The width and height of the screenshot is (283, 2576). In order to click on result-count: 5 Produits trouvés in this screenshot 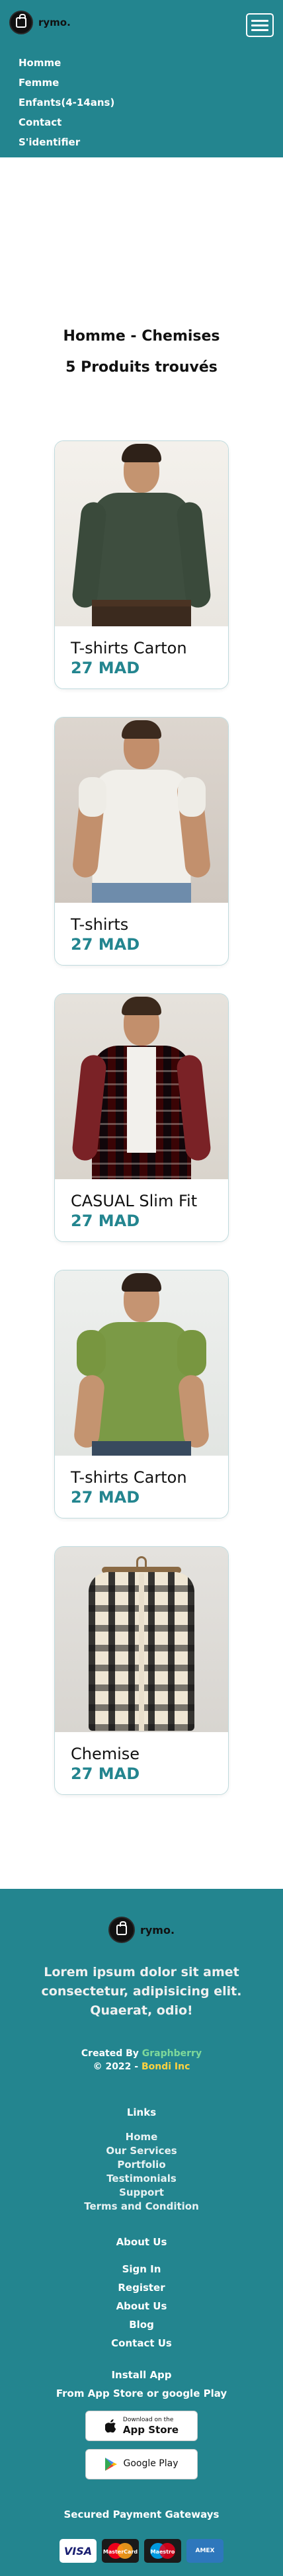, I will do `click(141, 367)`.